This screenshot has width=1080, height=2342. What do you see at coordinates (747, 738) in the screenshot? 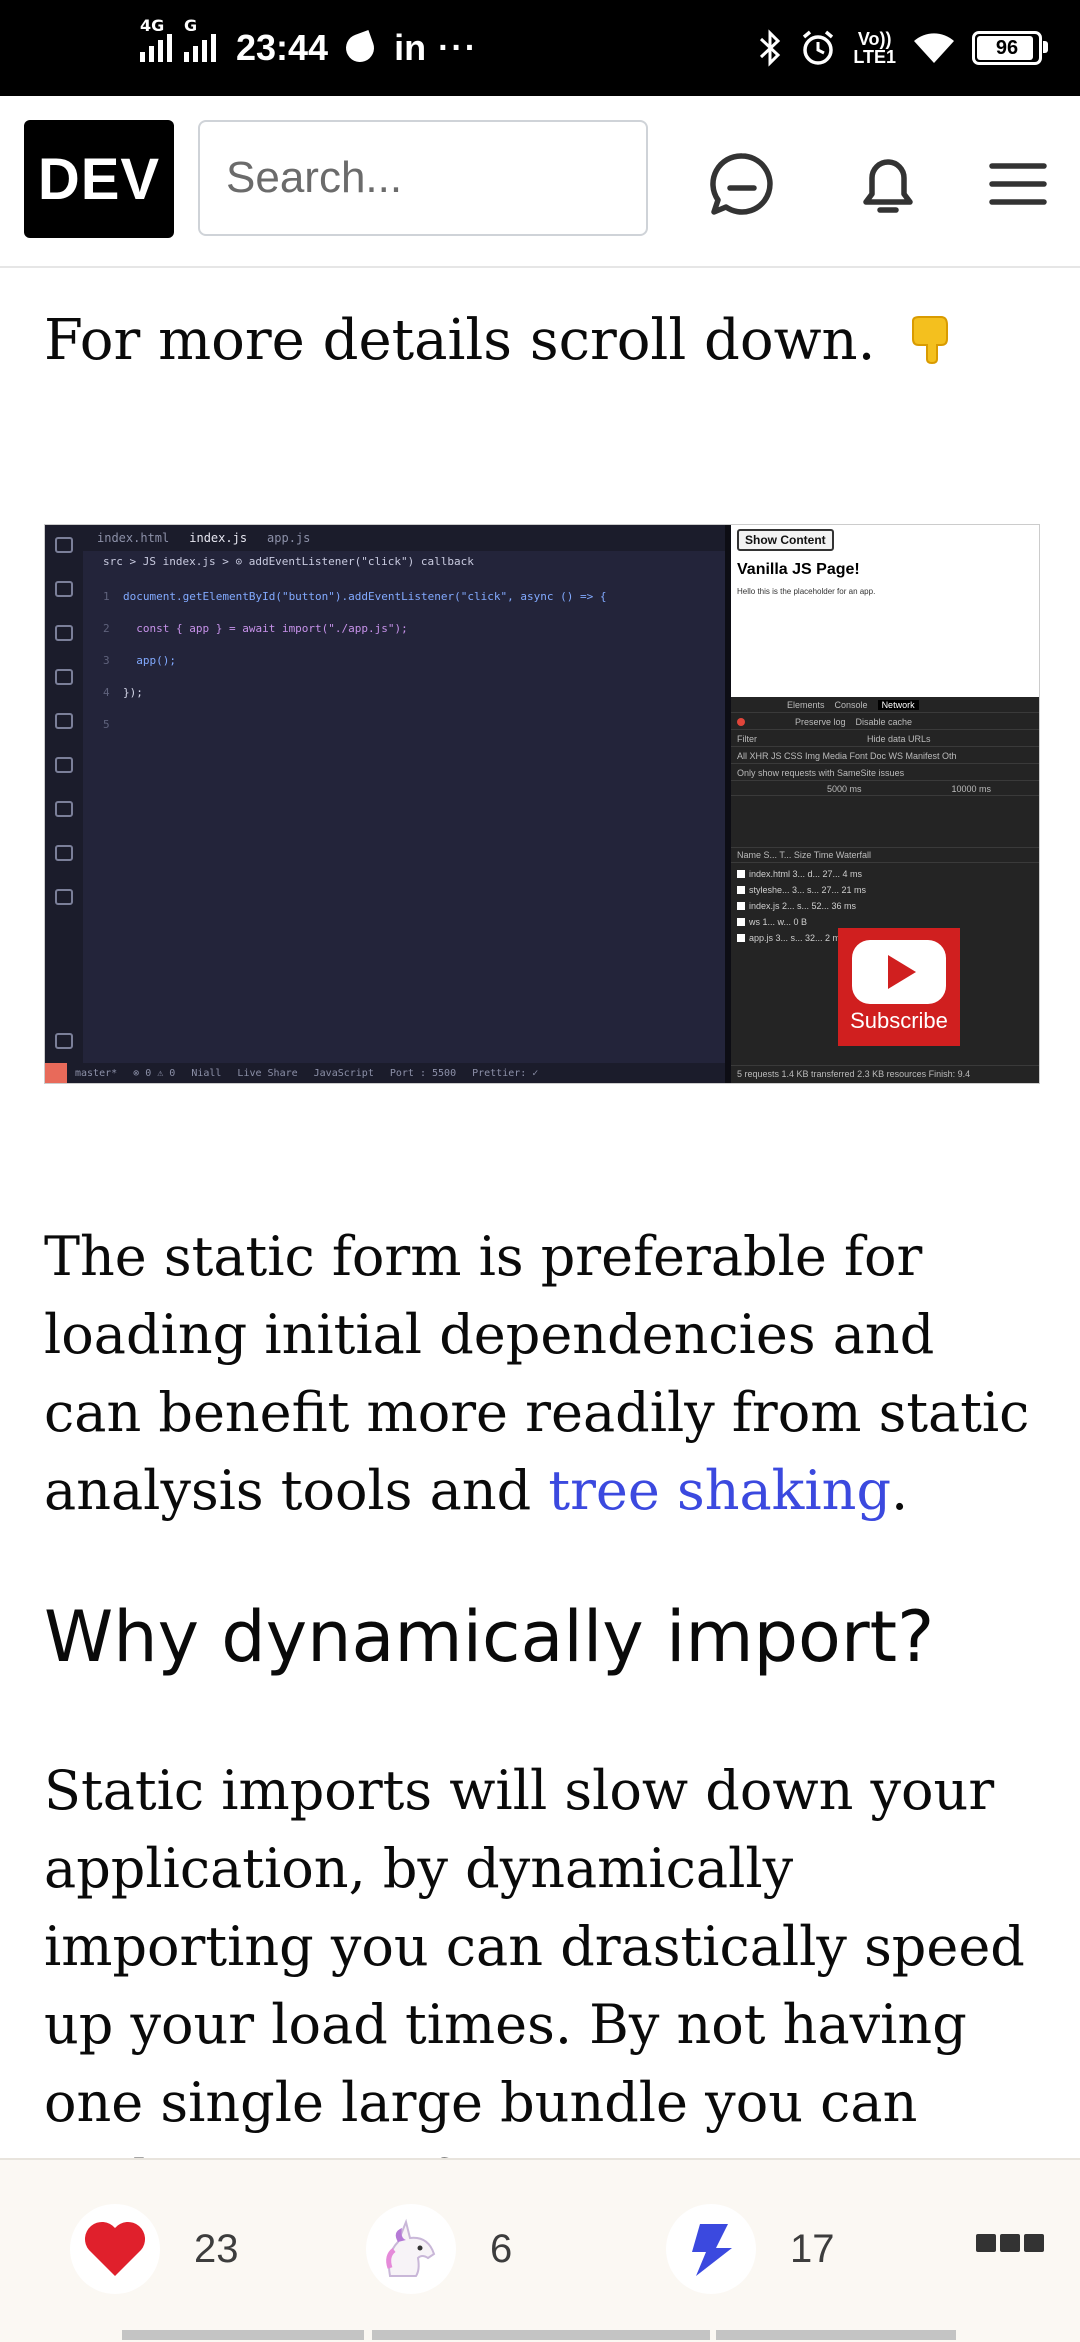
I see `devtools-filter-input: Filter` at bounding box center [747, 738].